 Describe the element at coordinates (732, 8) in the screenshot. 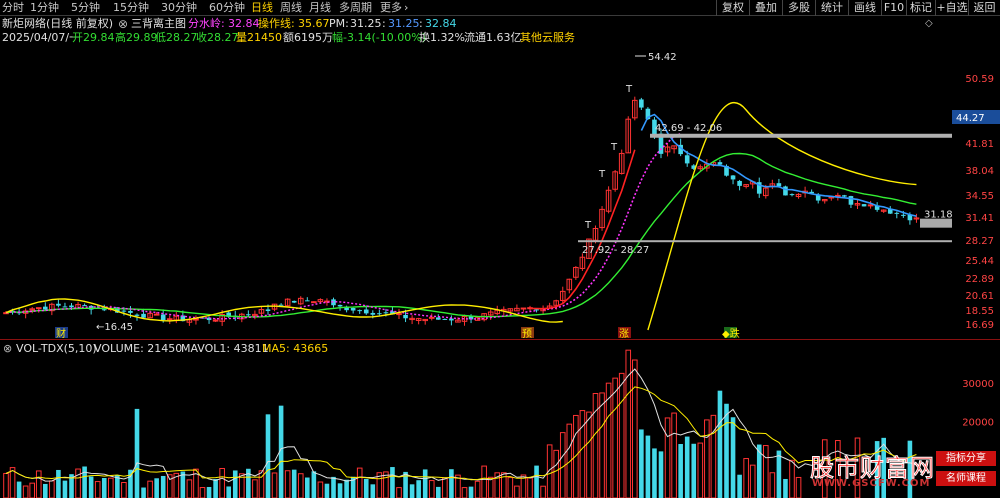

I see `fuquan-button: 复权` at that location.